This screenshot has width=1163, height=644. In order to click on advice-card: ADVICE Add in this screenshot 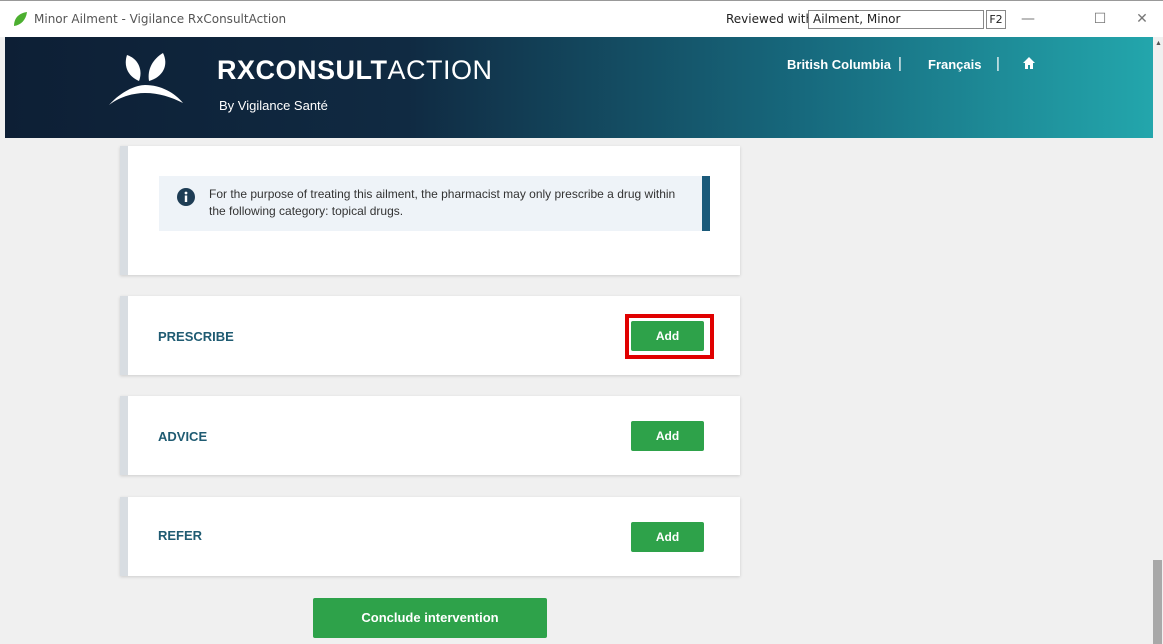, I will do `click(430, 435)`.